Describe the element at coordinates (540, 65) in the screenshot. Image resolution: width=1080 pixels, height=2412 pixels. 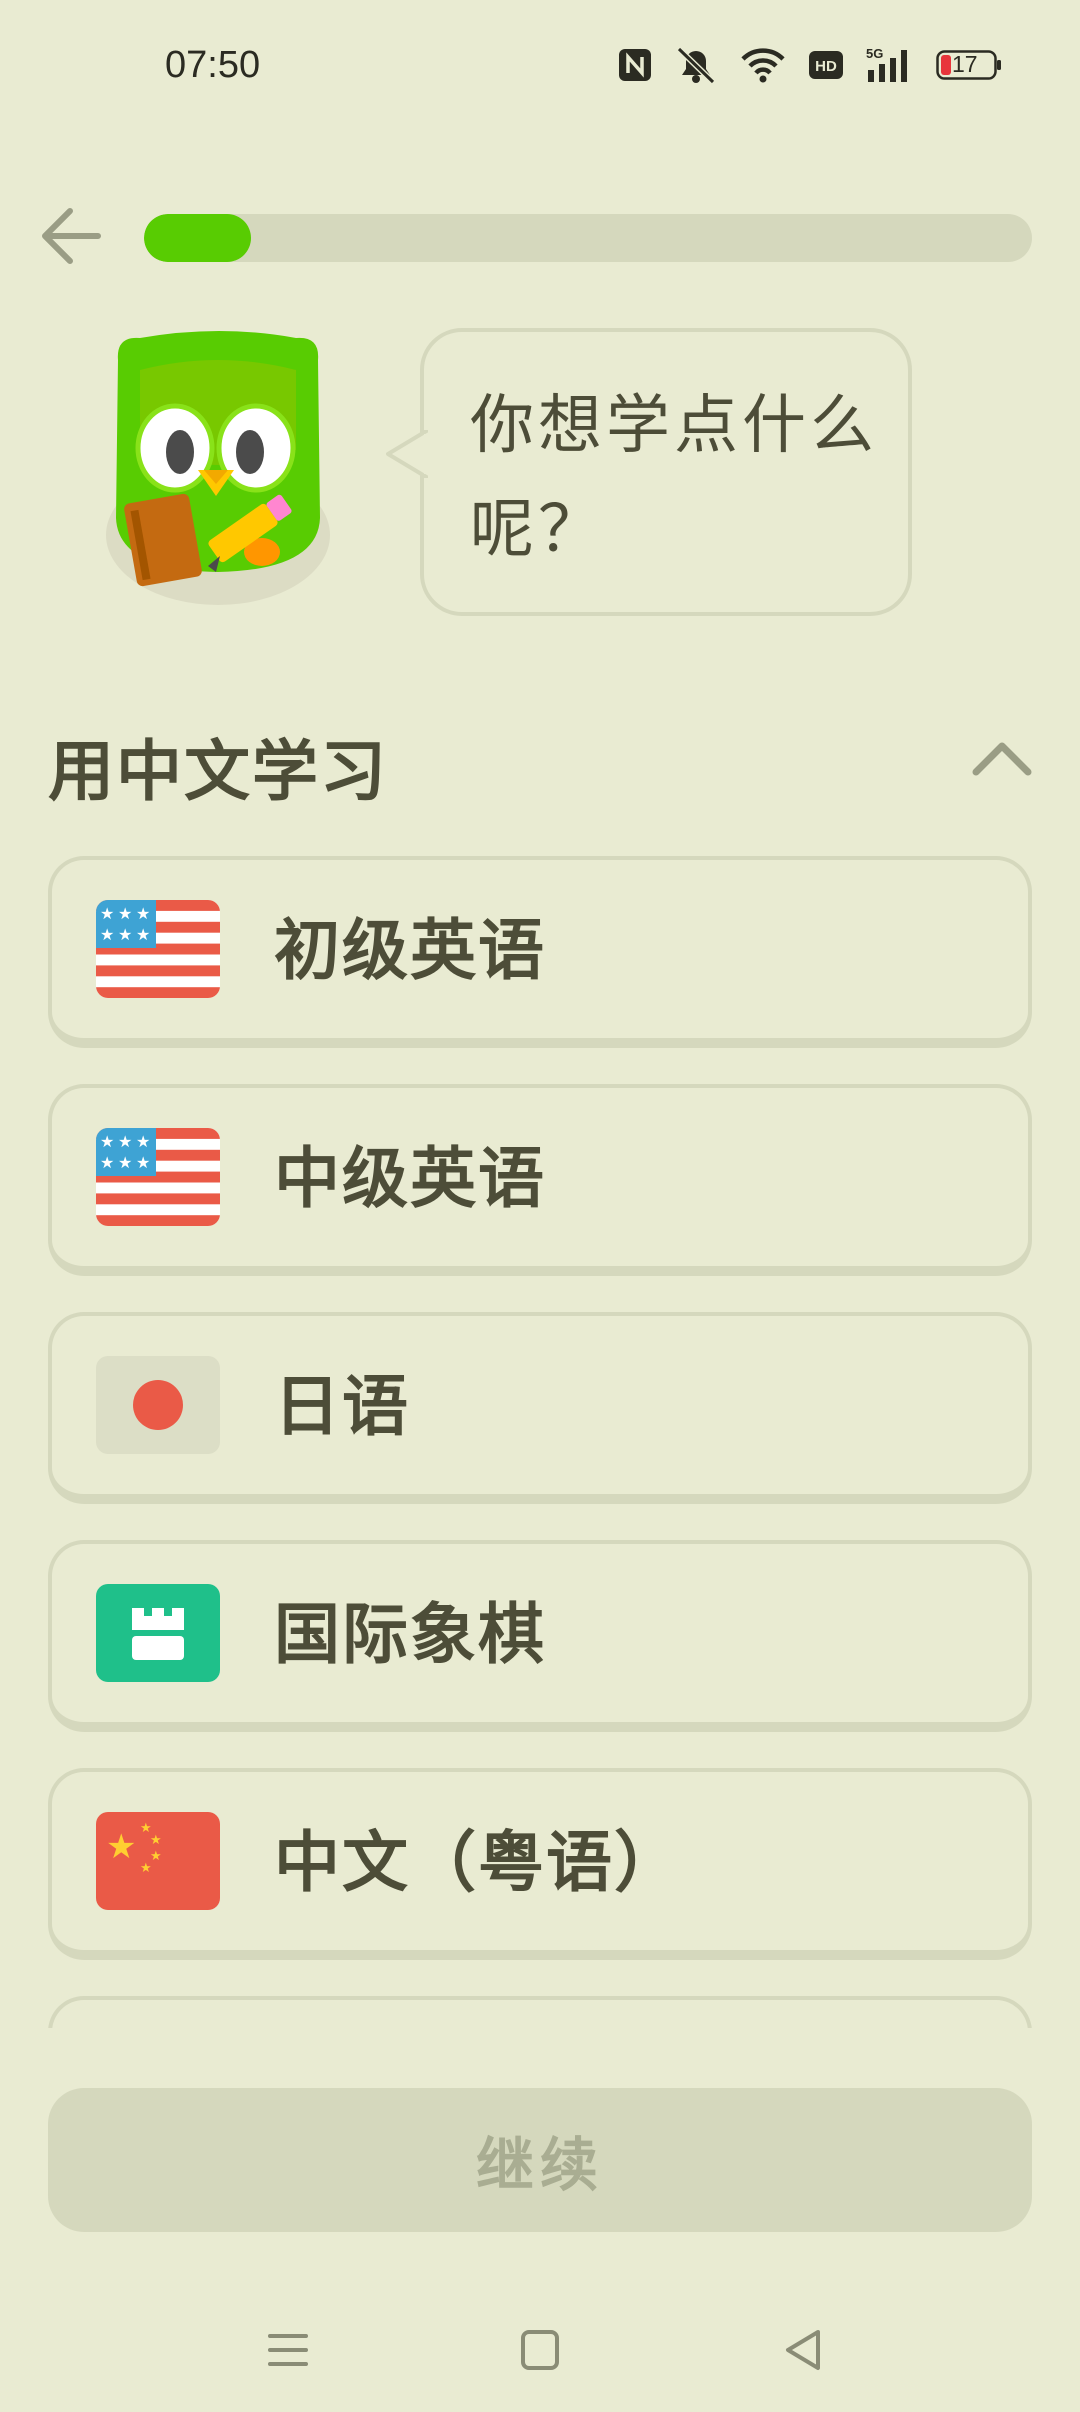
I see `status-bar: 07:50 HD 5G 17` at that location.